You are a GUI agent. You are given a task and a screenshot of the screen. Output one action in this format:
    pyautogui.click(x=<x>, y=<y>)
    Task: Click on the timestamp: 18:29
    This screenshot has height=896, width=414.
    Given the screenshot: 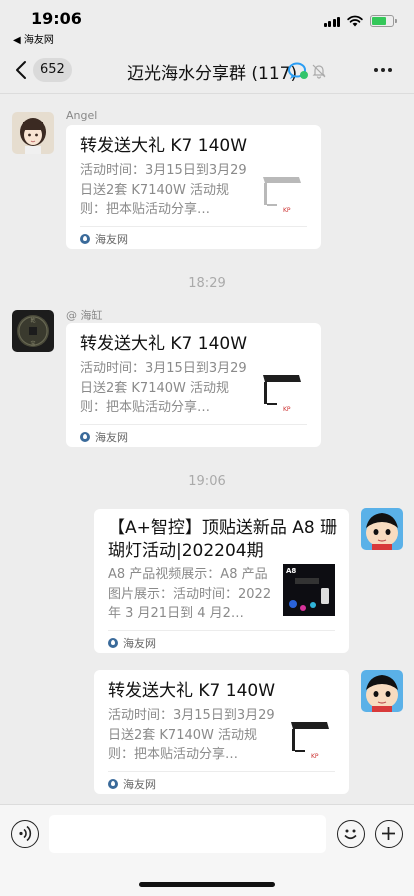 What is the action you would take?
    pyautogui.click(x=207, y=283)
    